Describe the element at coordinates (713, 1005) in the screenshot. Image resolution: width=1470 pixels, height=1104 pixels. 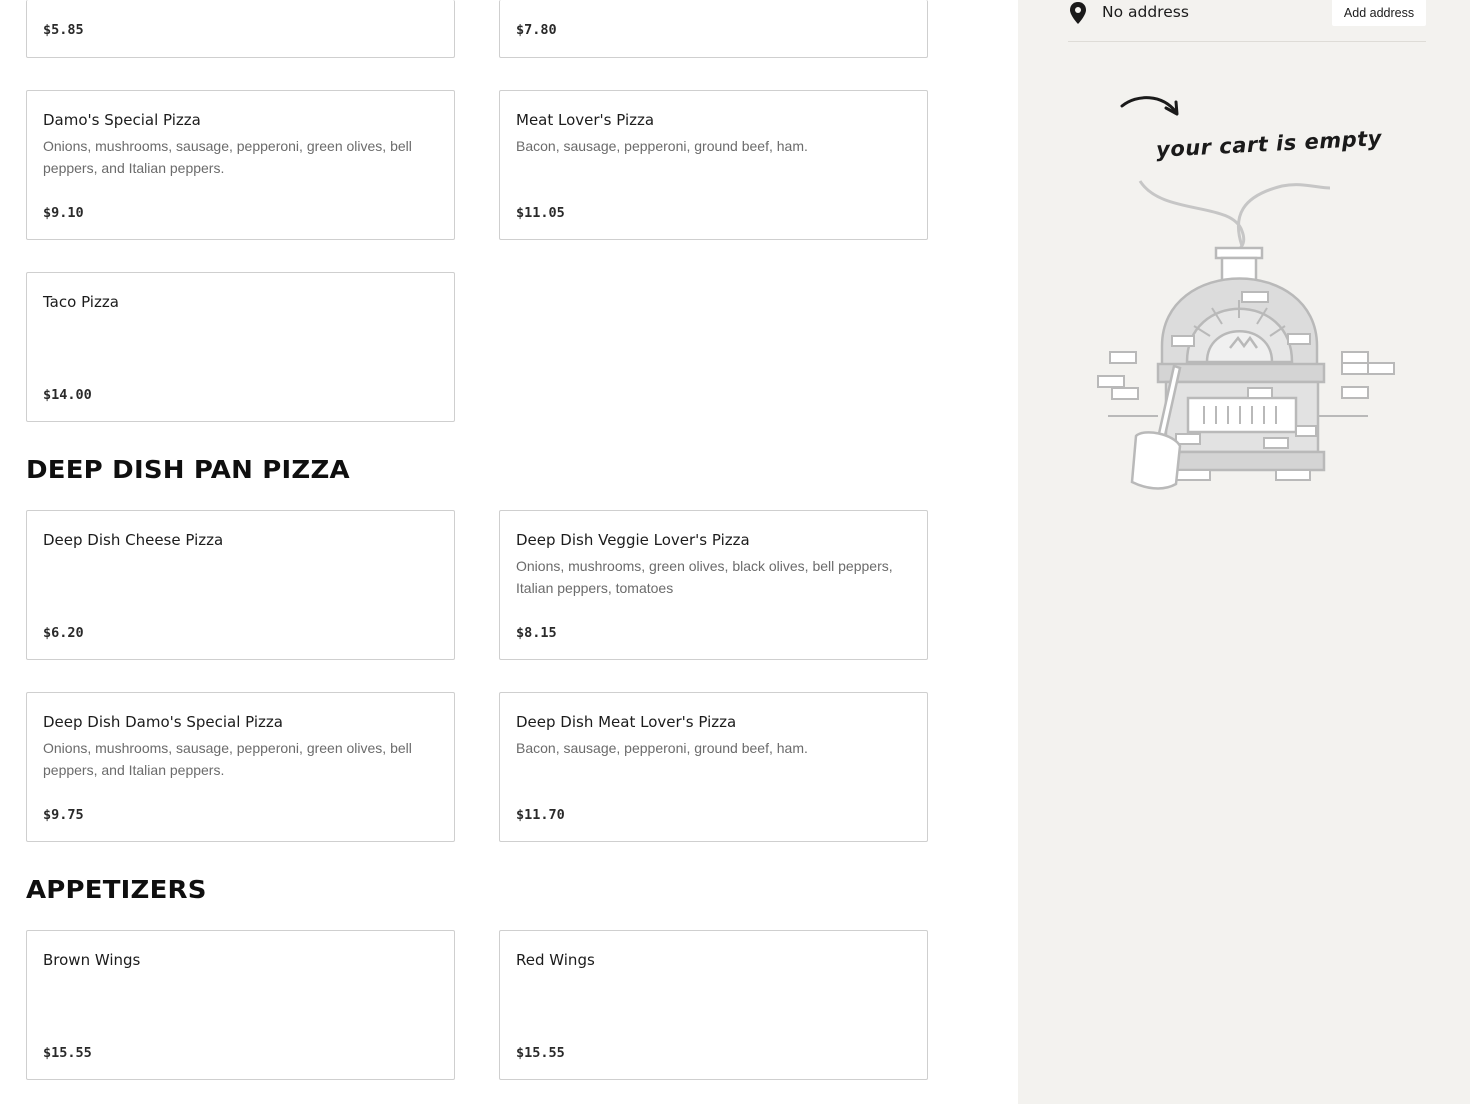
I see `menu-item-card: Red Wings $15.55` at that location.